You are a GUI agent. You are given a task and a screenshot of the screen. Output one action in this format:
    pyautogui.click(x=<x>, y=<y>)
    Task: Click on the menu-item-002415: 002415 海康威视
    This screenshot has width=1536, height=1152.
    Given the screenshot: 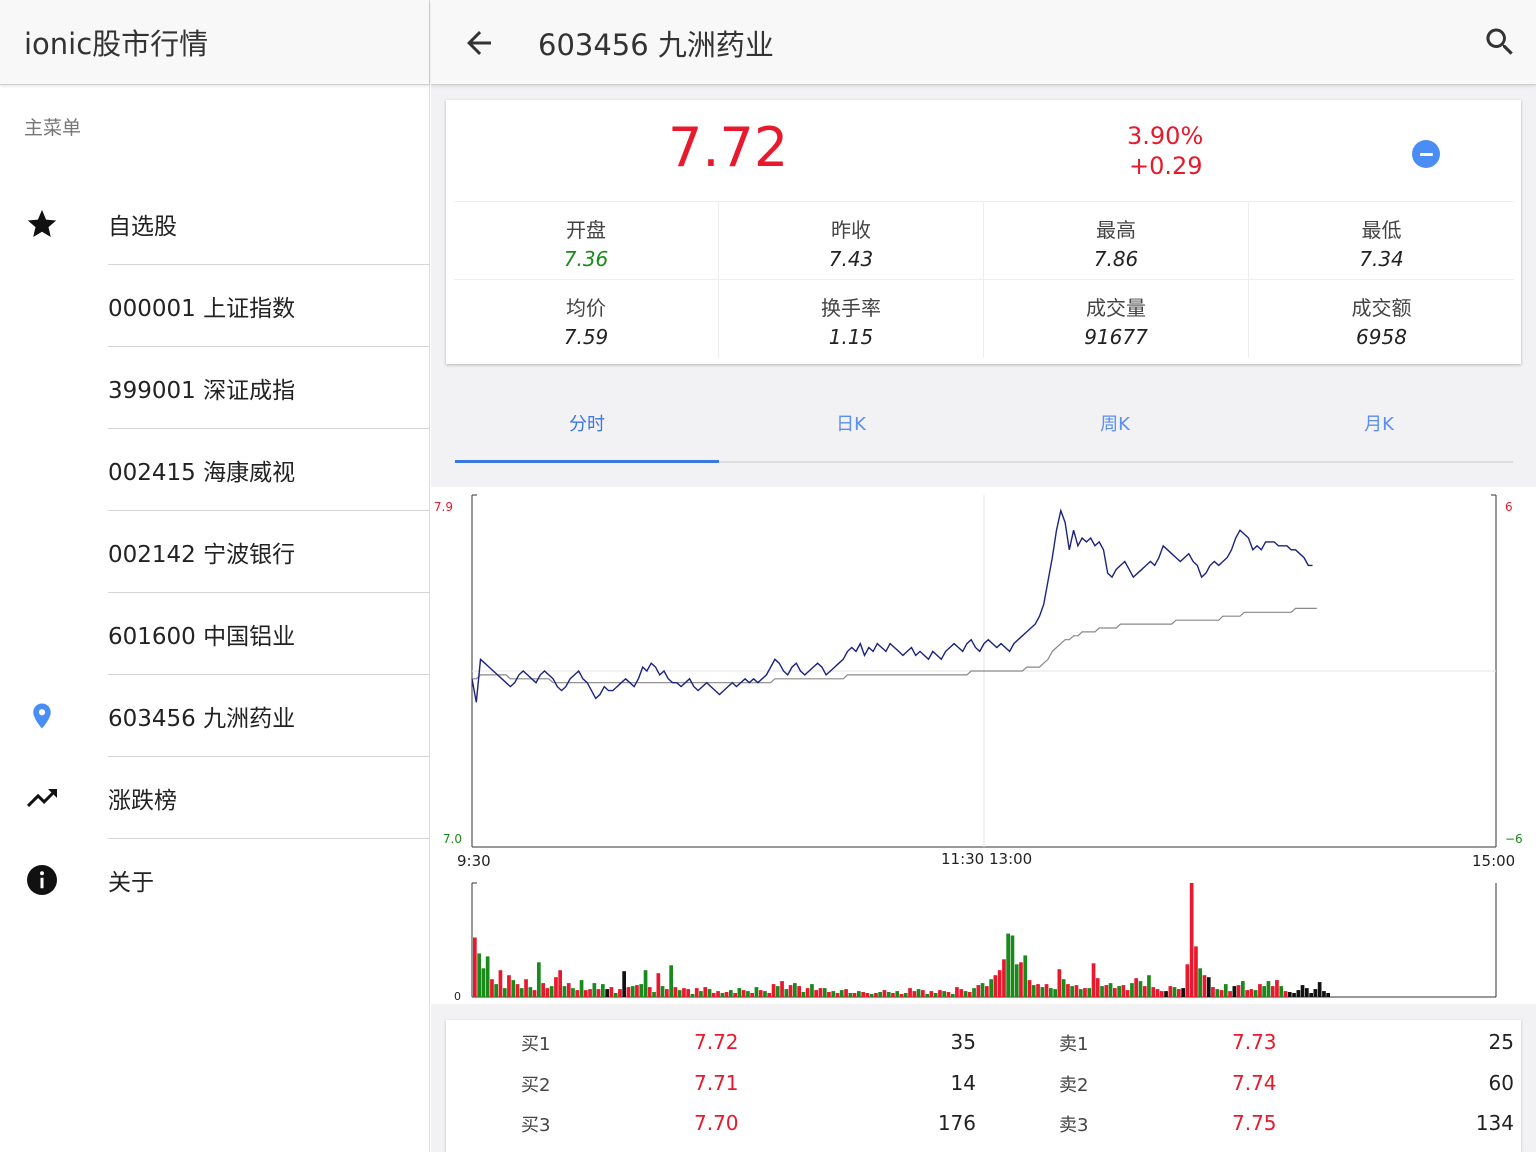 What is the action you would take?
    pyautogui.click(x=215, y=470)
    